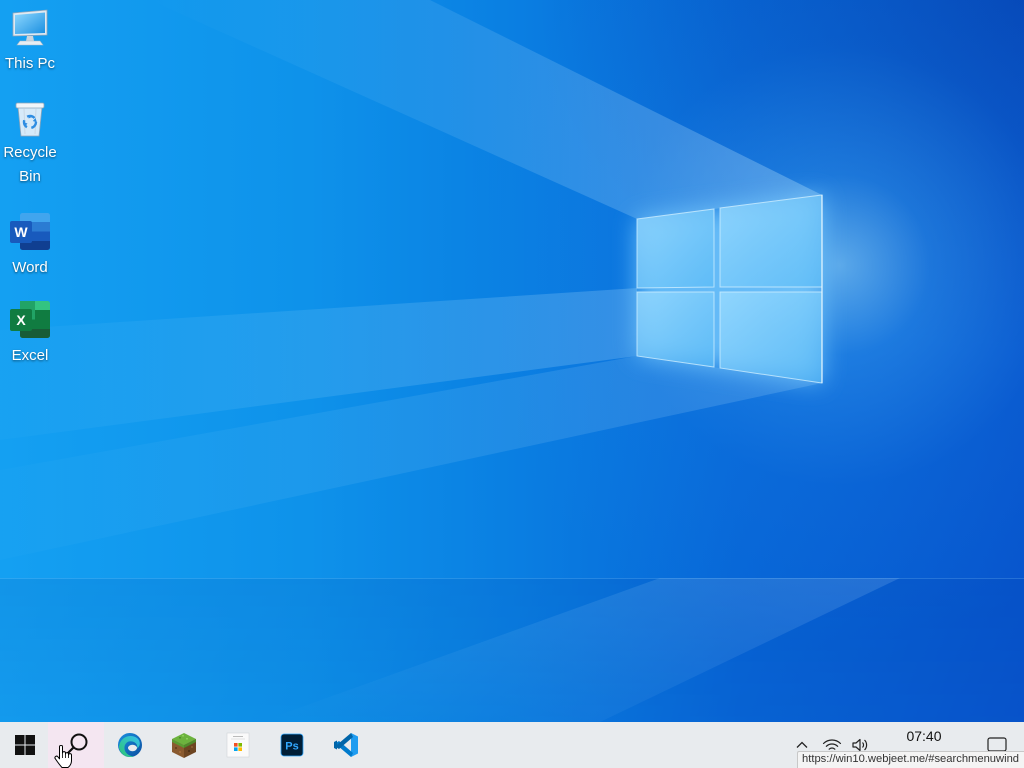 The image size is (1024, 768). I want to click on windows-logo-icon, so click(25, 745).